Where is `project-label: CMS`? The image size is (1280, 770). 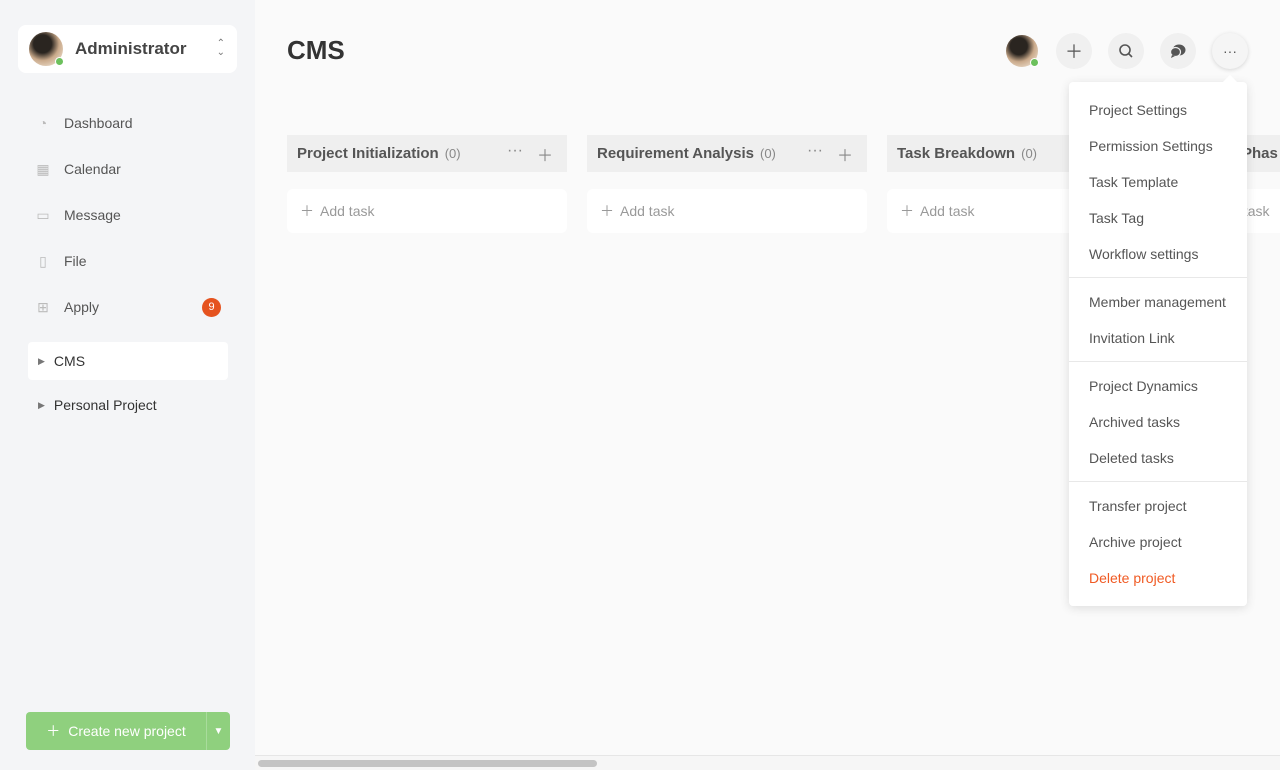 project-label: CMS is located at coordinates (69, 361).